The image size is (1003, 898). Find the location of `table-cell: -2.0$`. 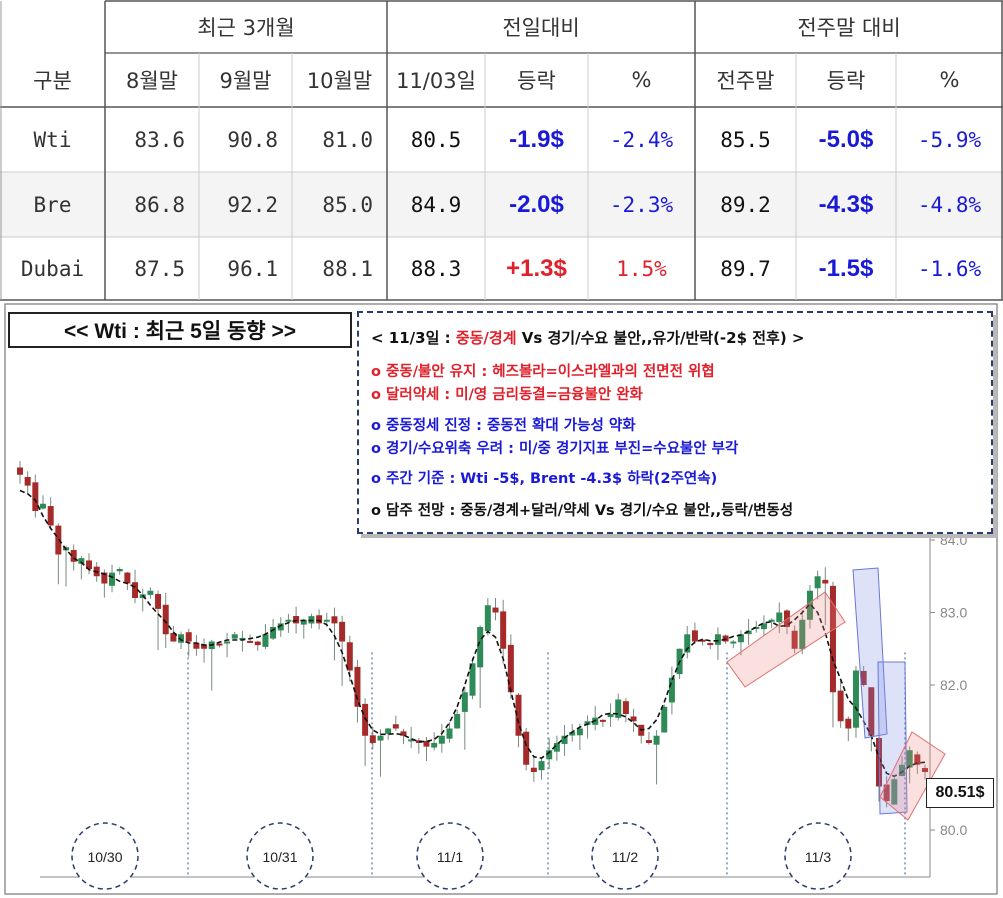

table-cell: -2.0$ is located at coordinates (536, 204).